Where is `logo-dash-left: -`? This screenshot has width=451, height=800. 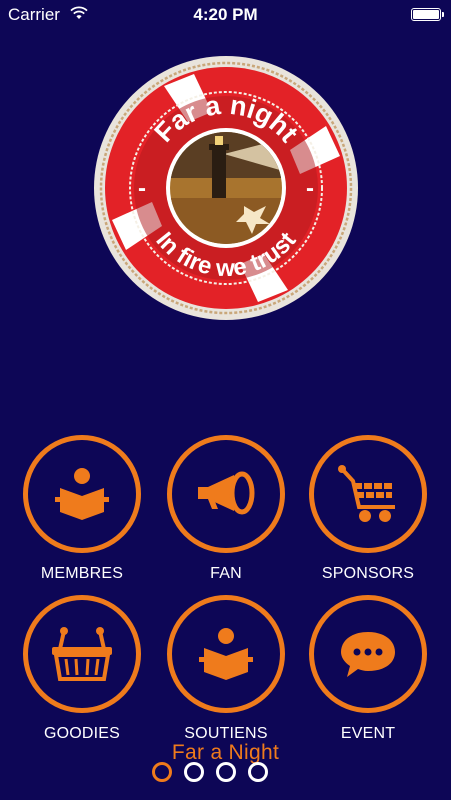
logo-dash-left: - is located at coordinates (142, 188).